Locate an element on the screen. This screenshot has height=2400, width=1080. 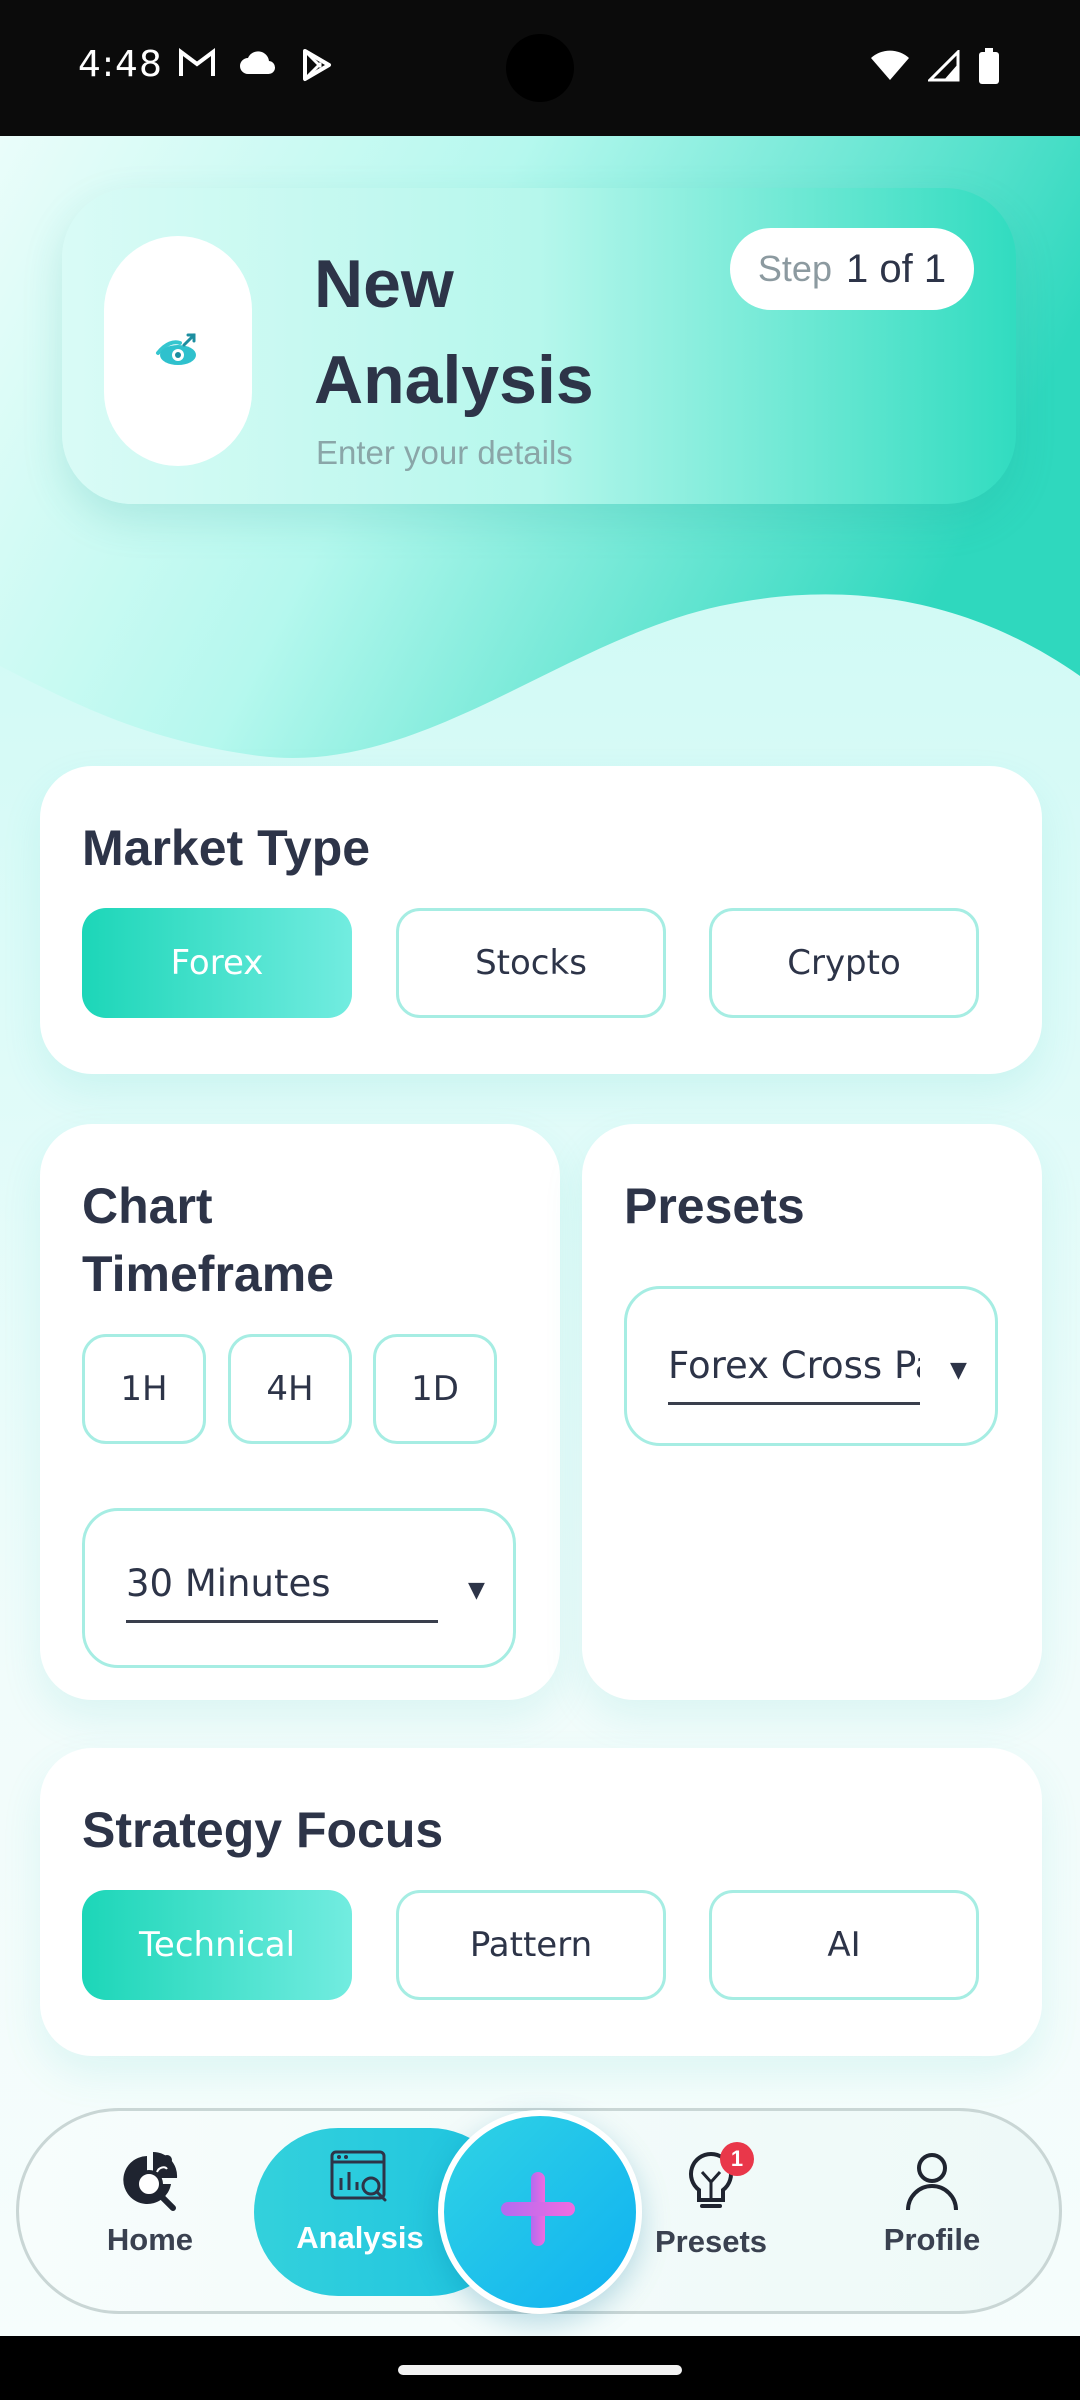
status-right-icons is located at coordinates (935, 66).